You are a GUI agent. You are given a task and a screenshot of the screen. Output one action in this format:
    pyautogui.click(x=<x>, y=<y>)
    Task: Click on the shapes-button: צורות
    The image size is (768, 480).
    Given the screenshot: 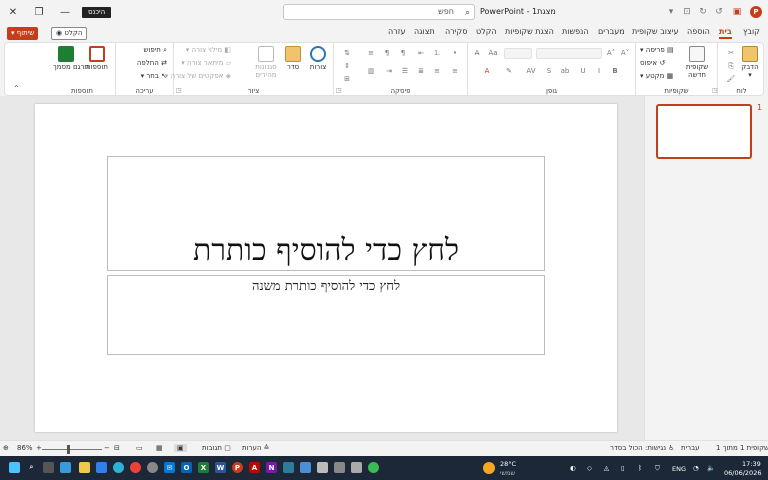 What is the action you would take?
    pyautogui.click(x=318, y=58)
    